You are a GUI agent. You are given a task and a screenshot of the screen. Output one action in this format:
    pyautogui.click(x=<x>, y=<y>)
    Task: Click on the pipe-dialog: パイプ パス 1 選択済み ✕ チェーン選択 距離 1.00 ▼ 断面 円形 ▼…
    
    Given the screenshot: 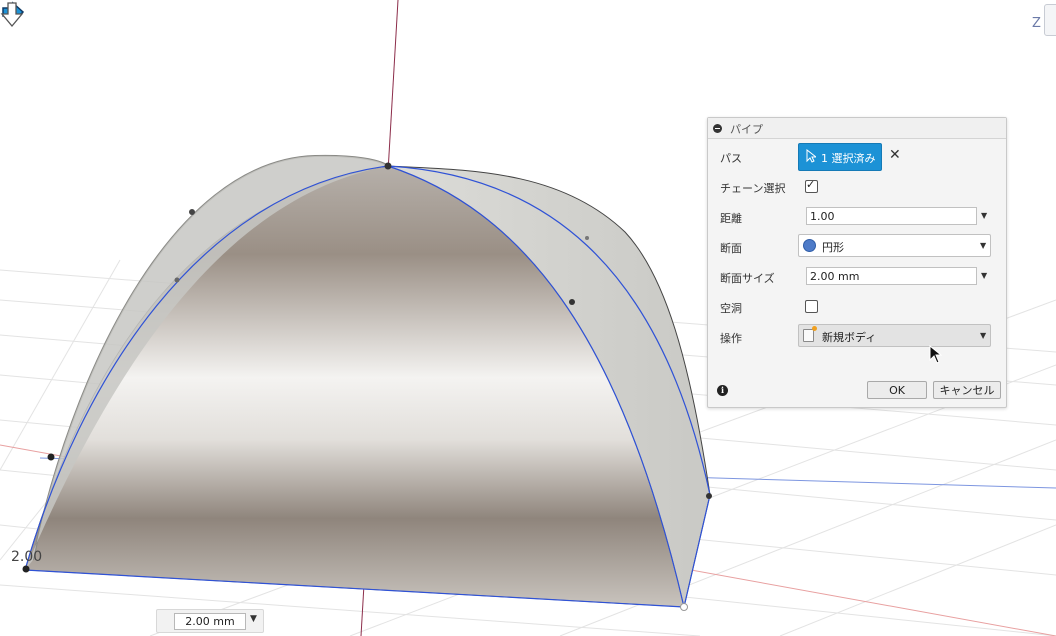 What is the action you would take?
    pyautogui.click(x=857, y=262)
    